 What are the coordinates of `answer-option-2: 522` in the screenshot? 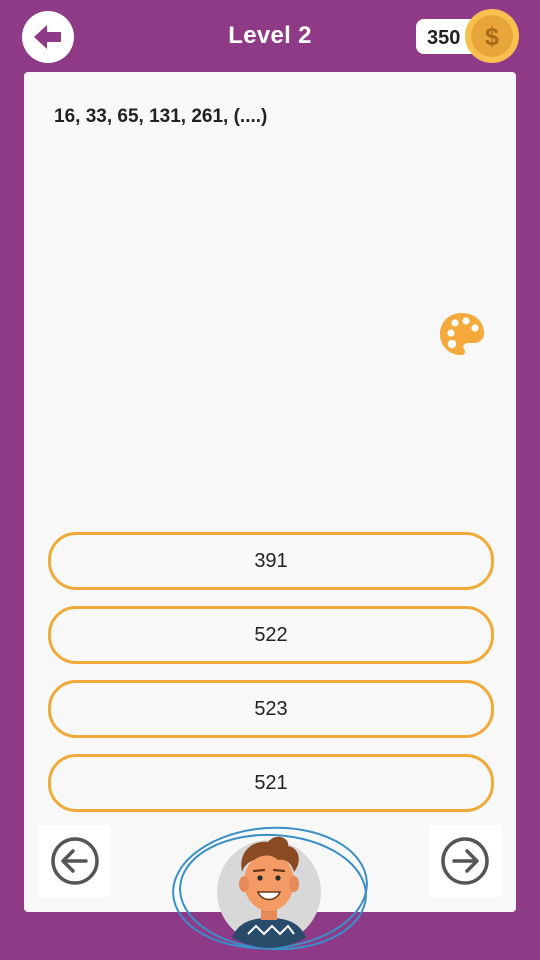 It's located at (271, 635).